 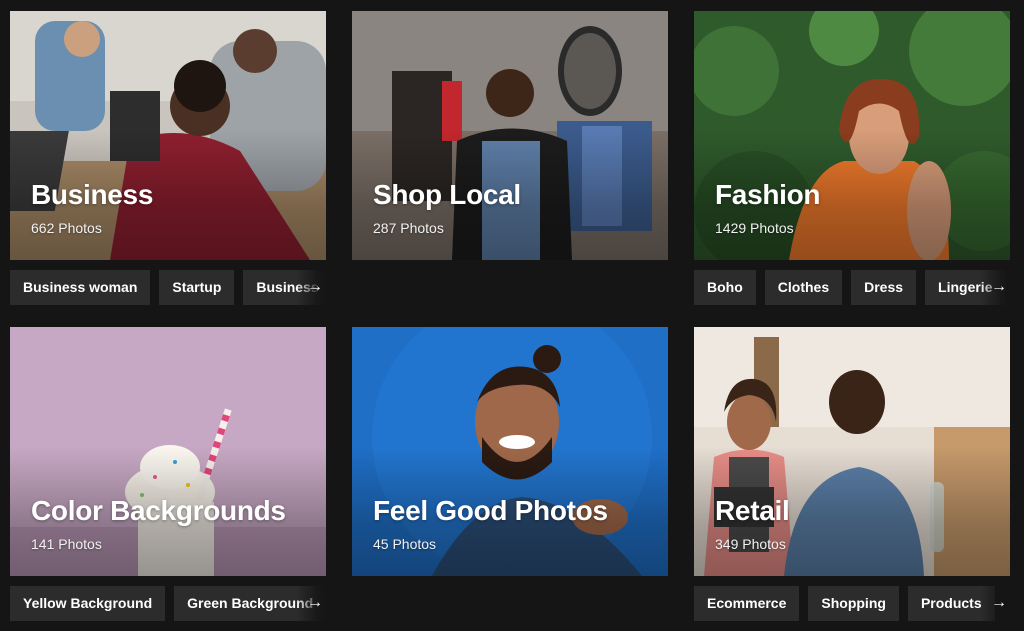 I want to click on tag-boho: Boho, so click(x=725, y=287).